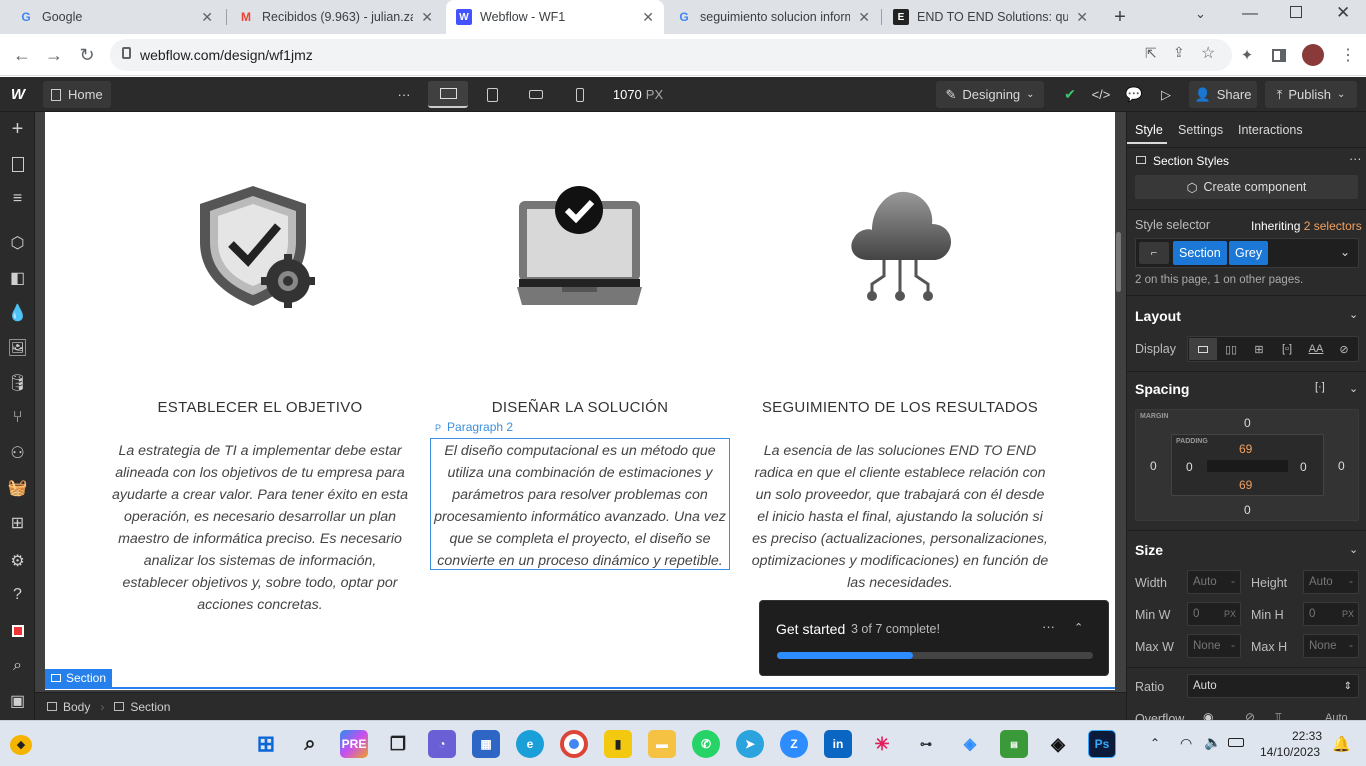 Image resolution: width=1366 pixels, height=766 pixels. I want to click on notification-bell-icon: 🔔, so click(1341, 744).